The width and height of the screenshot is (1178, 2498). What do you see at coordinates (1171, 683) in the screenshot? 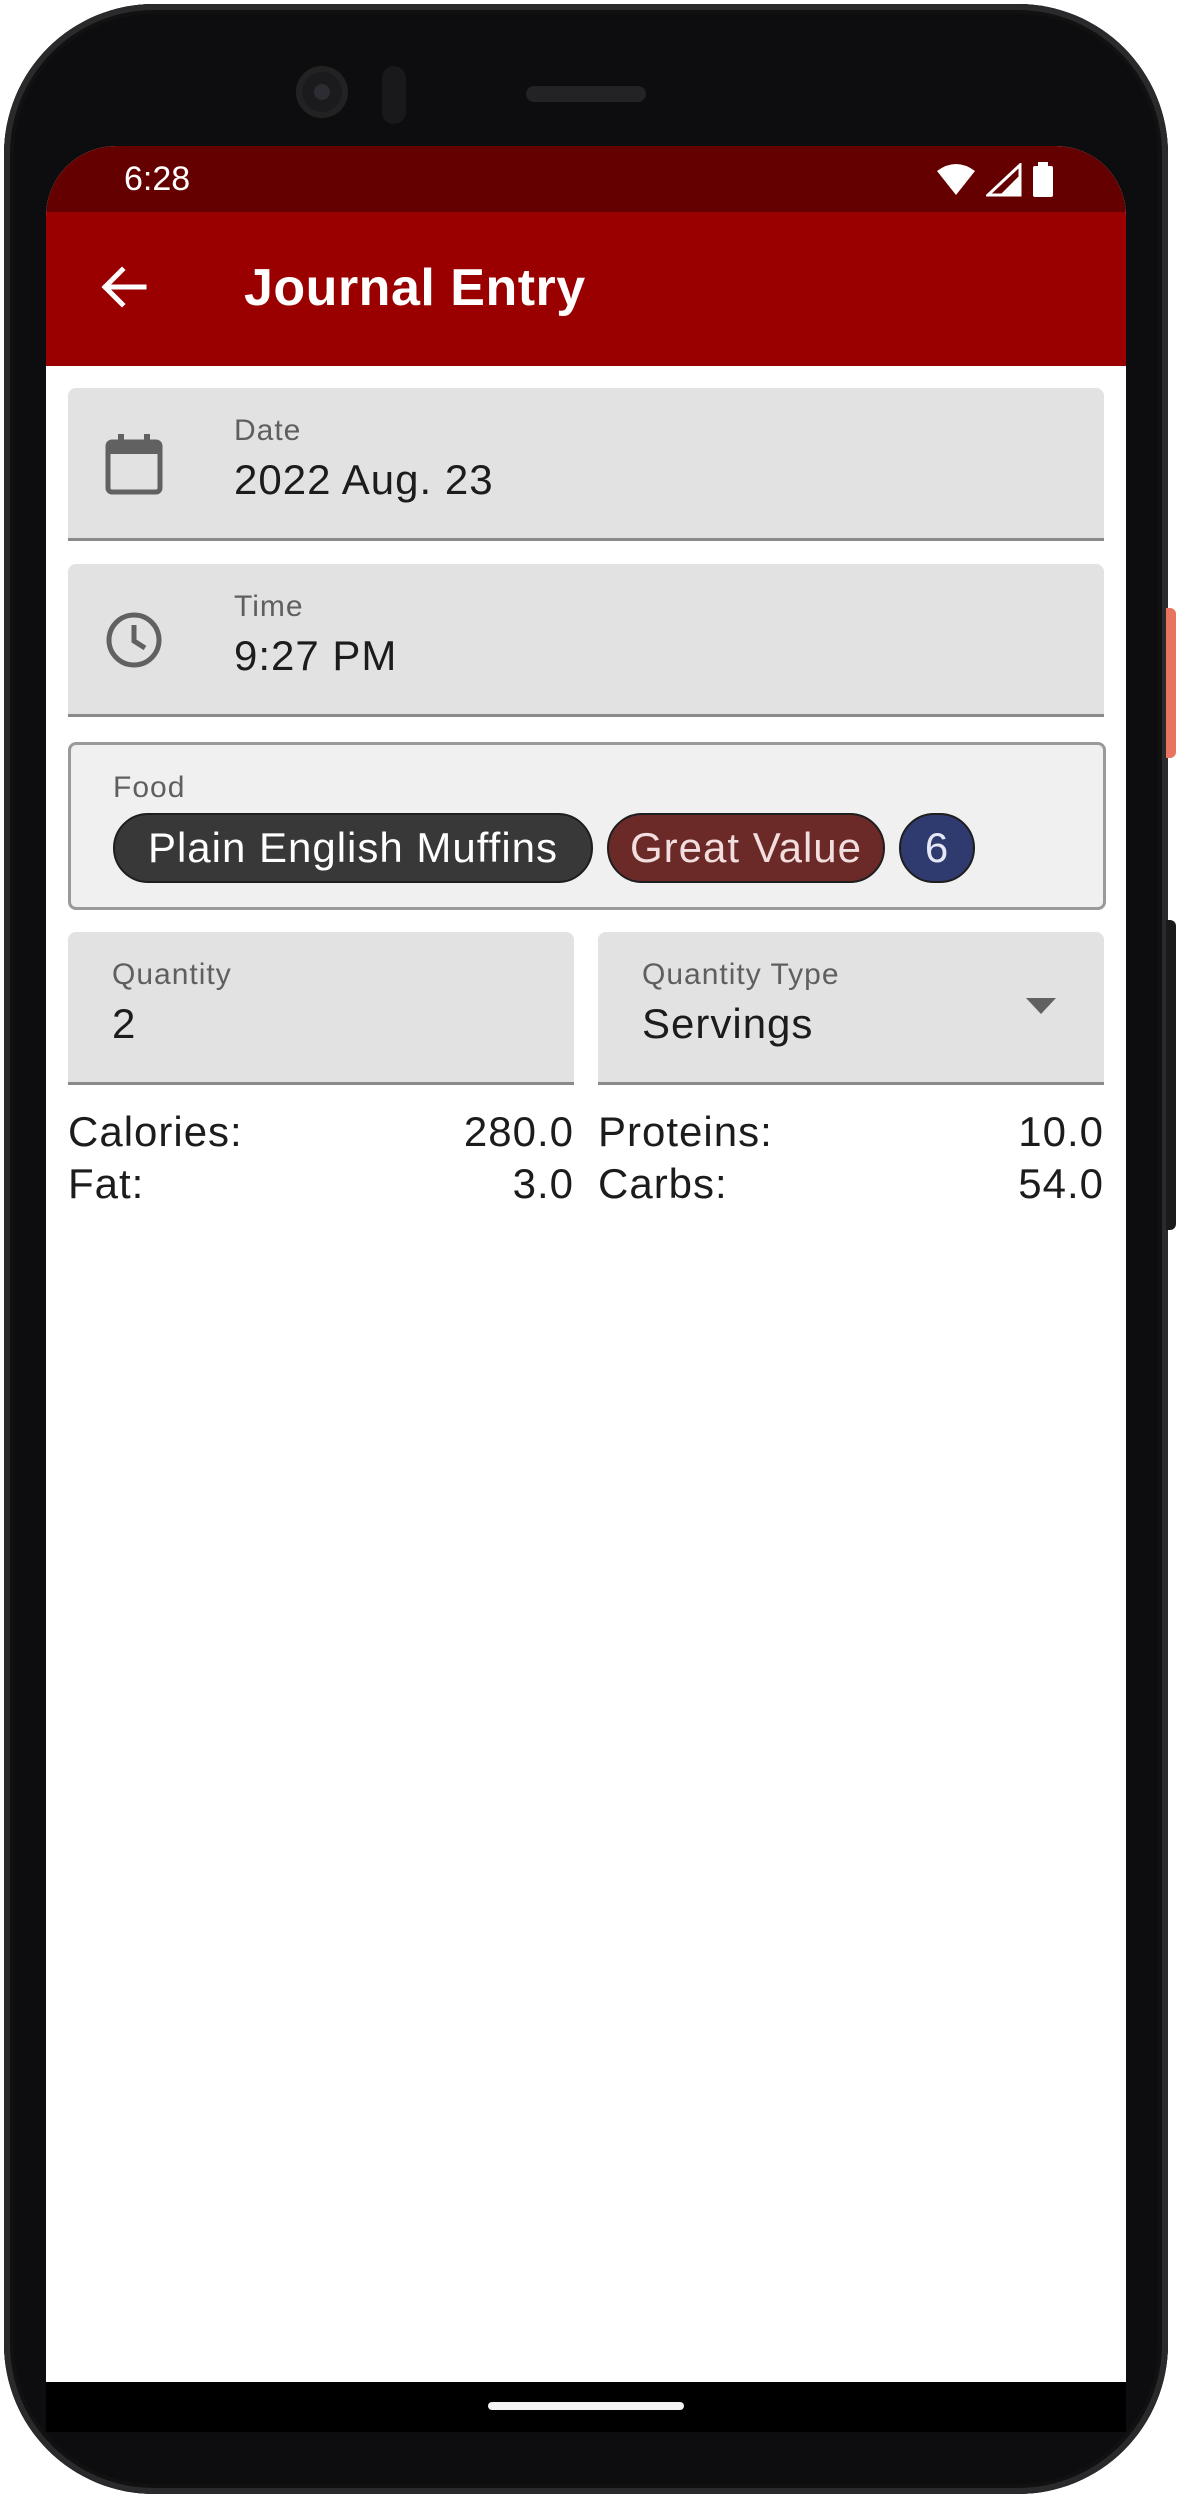
I see `power-button` at bounding box center [1171, 683].